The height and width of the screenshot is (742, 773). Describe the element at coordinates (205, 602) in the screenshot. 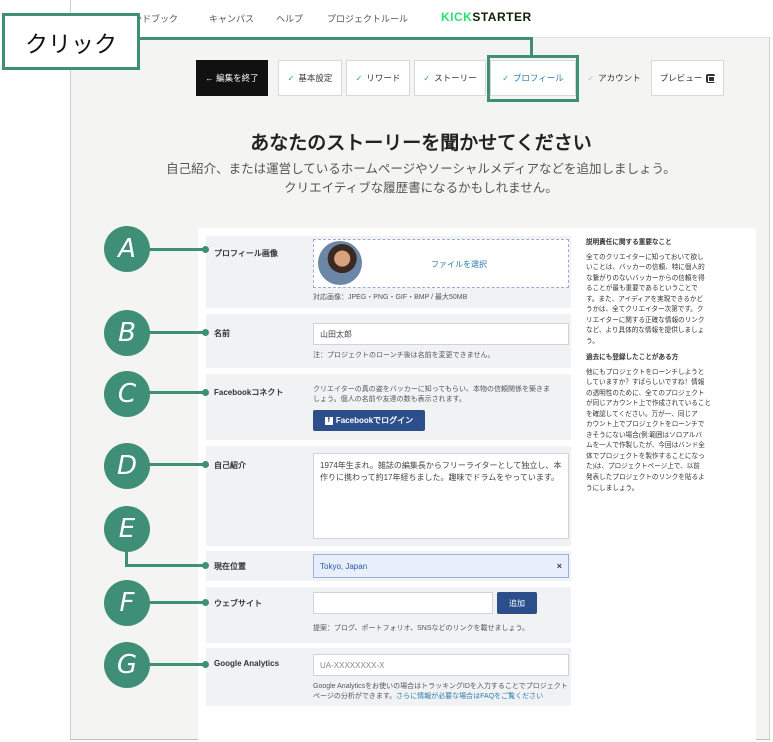

I see `connector-dot-f` at that location.